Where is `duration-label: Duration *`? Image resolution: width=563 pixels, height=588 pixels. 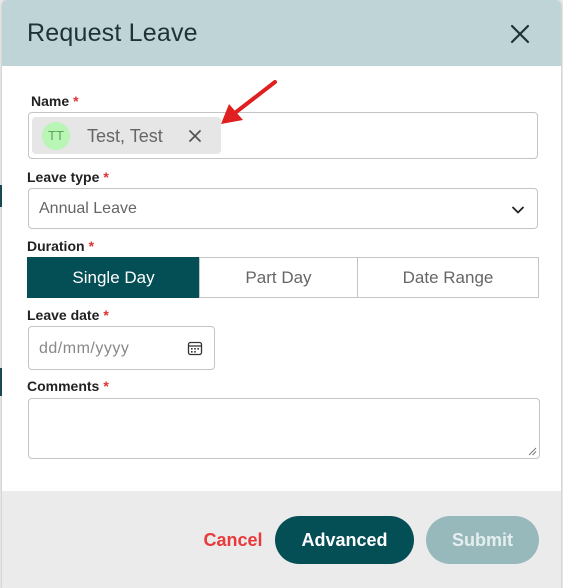
duration-label: Duration * is located at coordinates (60, 246).